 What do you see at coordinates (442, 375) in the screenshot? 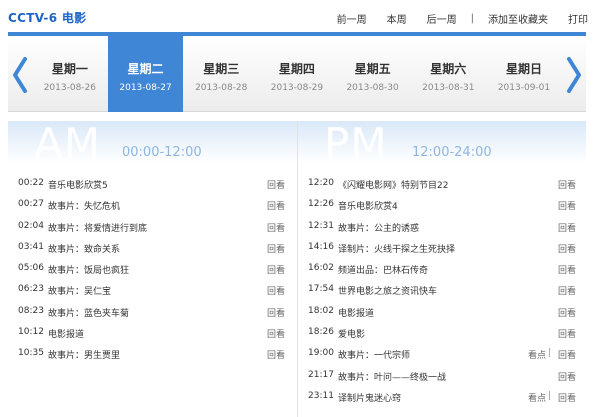
I see `program-row: 21:17 故事片：叶问——终极一战 回看` at bounding box center [442, 375].